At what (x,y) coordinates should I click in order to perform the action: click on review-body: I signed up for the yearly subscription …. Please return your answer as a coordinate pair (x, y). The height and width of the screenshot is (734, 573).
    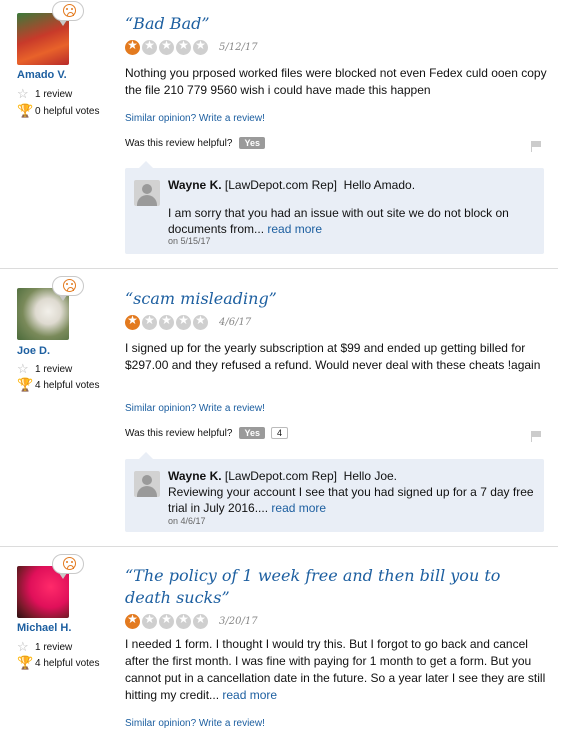
    Looking at the image, I should click on (333, 356).